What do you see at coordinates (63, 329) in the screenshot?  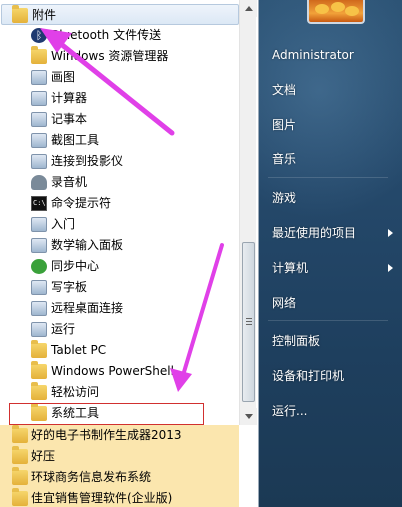 I see `item-label: 运行` at bounding box center [63, 329].